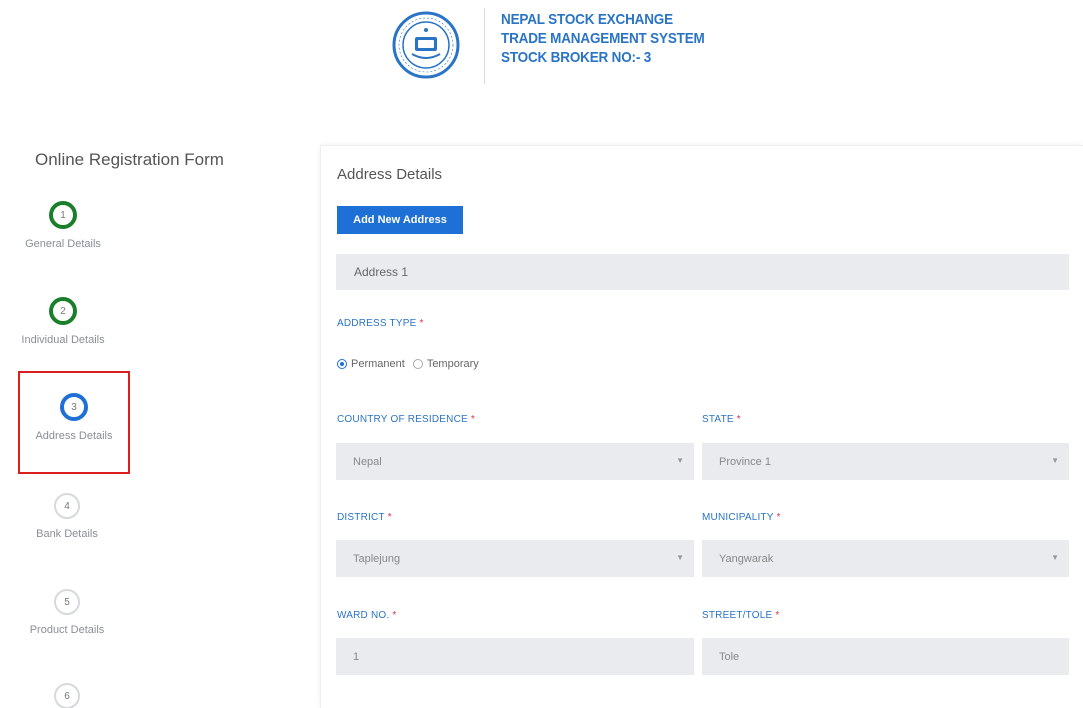 Image resolution: width=1083 pixels, height=708 pixels. What do you see at coordinates (718, 419) in the screenshot?
I see `state-label-text: STATE` at bounding box center [718, 419].